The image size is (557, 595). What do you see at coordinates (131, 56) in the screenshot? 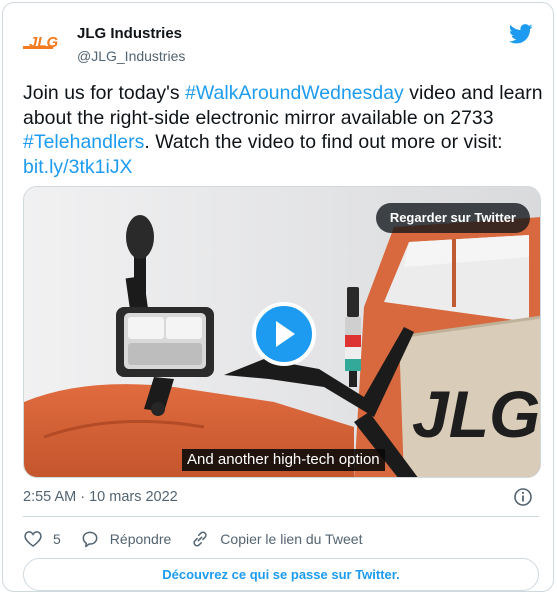
I see `author-handle: @JLG_Industries` at bounding box center [131, 56].